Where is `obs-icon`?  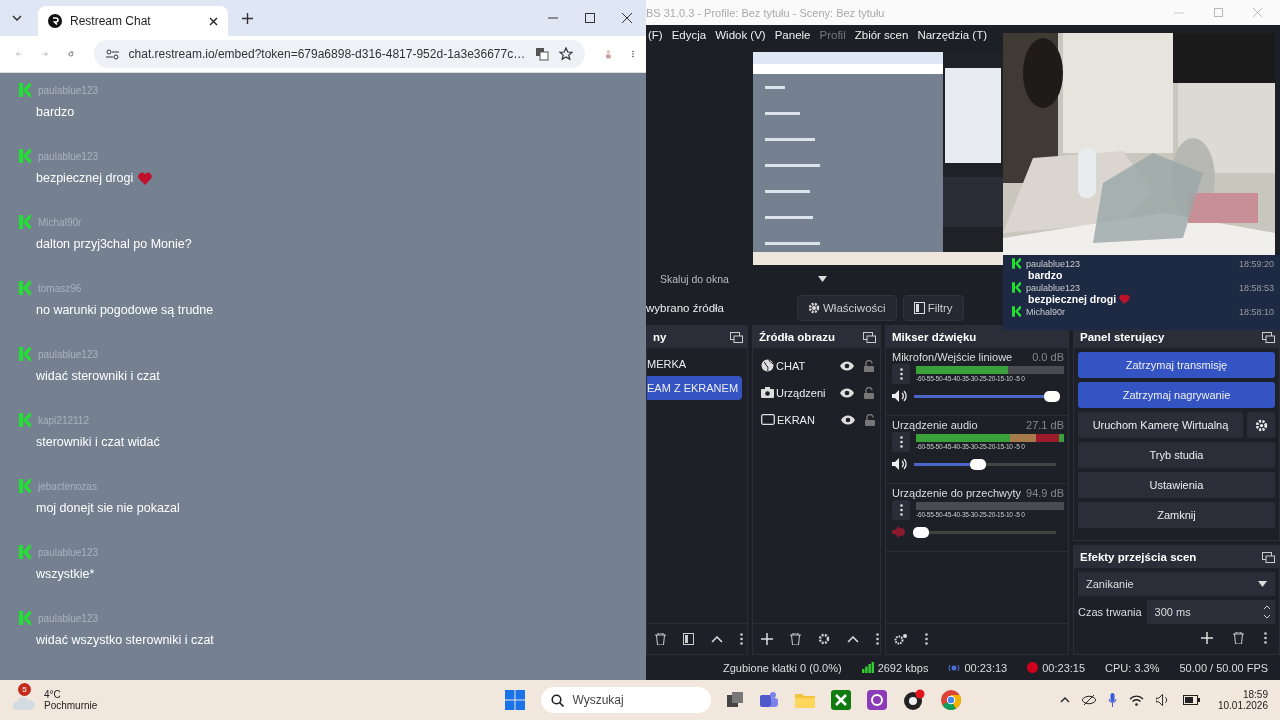
obs-icon is located at coordinates (914, 700).